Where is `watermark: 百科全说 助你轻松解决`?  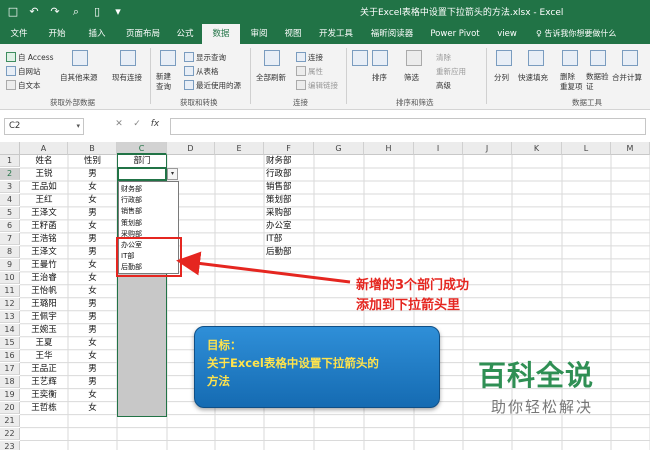
watermark: 百科全说 助你轻松解决 is located at coordinates (542, 389).